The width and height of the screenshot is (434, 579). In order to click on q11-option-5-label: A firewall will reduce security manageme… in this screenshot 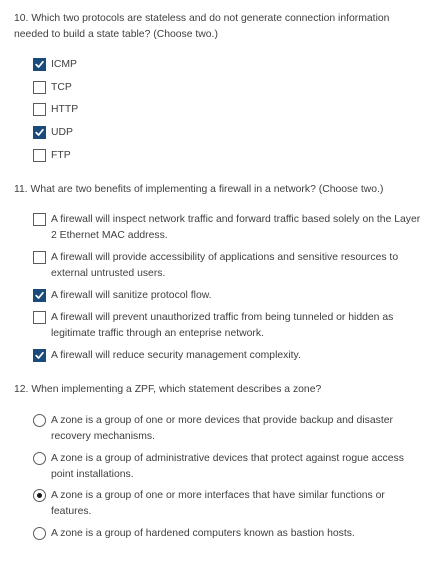, I will do `click(176, 355)`.